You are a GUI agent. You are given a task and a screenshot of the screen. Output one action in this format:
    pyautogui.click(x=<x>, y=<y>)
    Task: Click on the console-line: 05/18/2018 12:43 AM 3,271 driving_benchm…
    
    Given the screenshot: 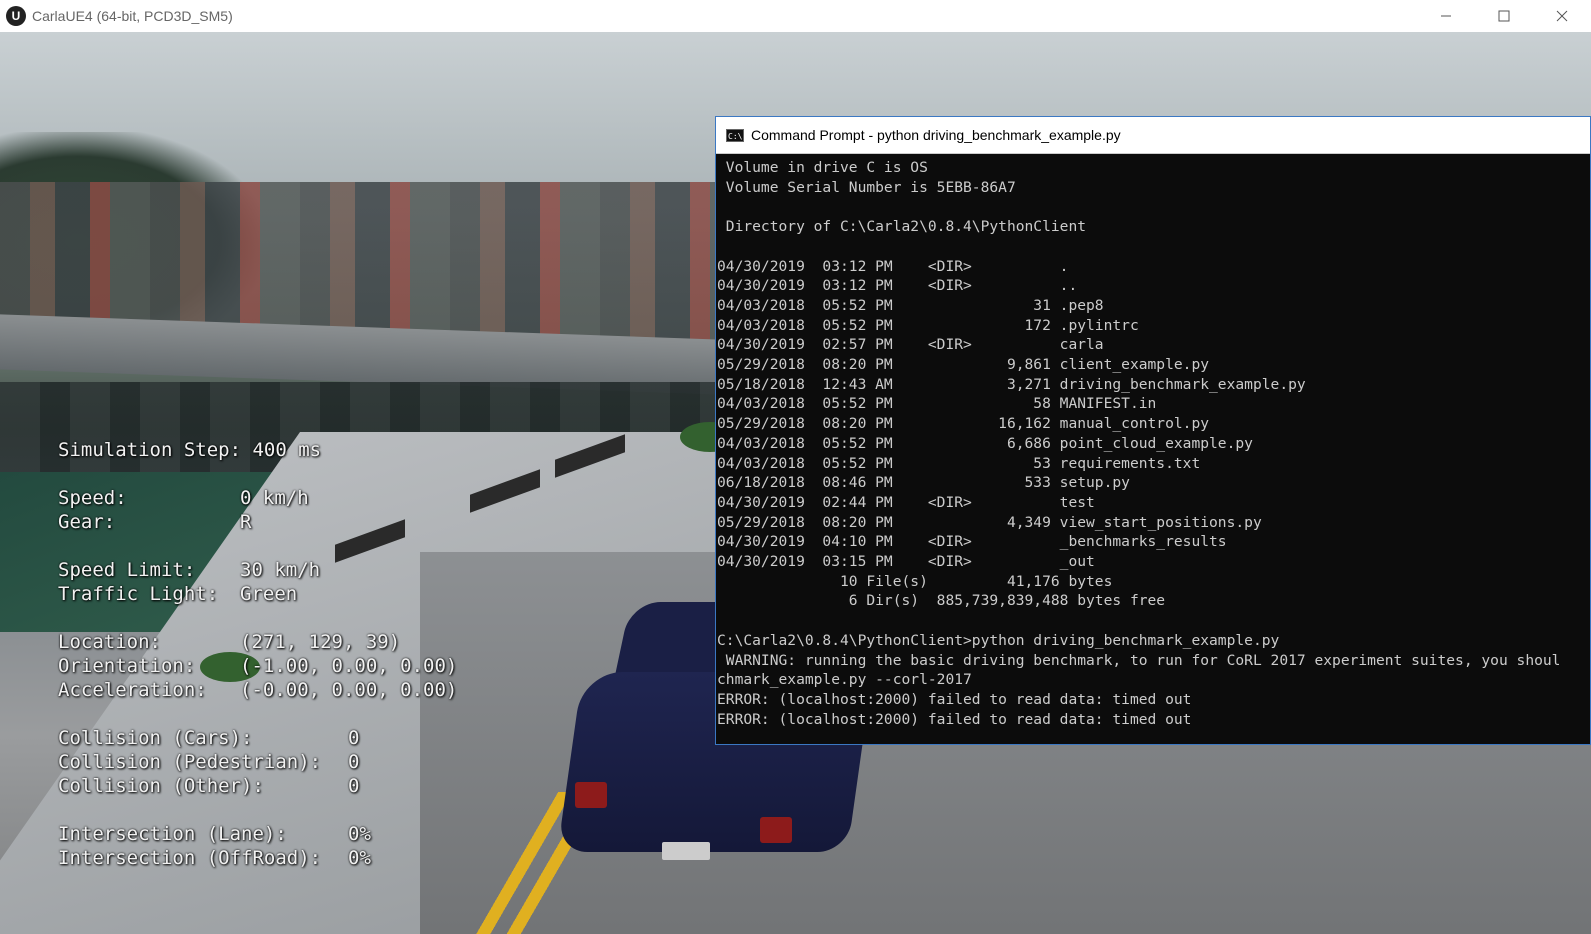 What is the action you would take?
    pyautogui.click(x=1011, y=384)
    